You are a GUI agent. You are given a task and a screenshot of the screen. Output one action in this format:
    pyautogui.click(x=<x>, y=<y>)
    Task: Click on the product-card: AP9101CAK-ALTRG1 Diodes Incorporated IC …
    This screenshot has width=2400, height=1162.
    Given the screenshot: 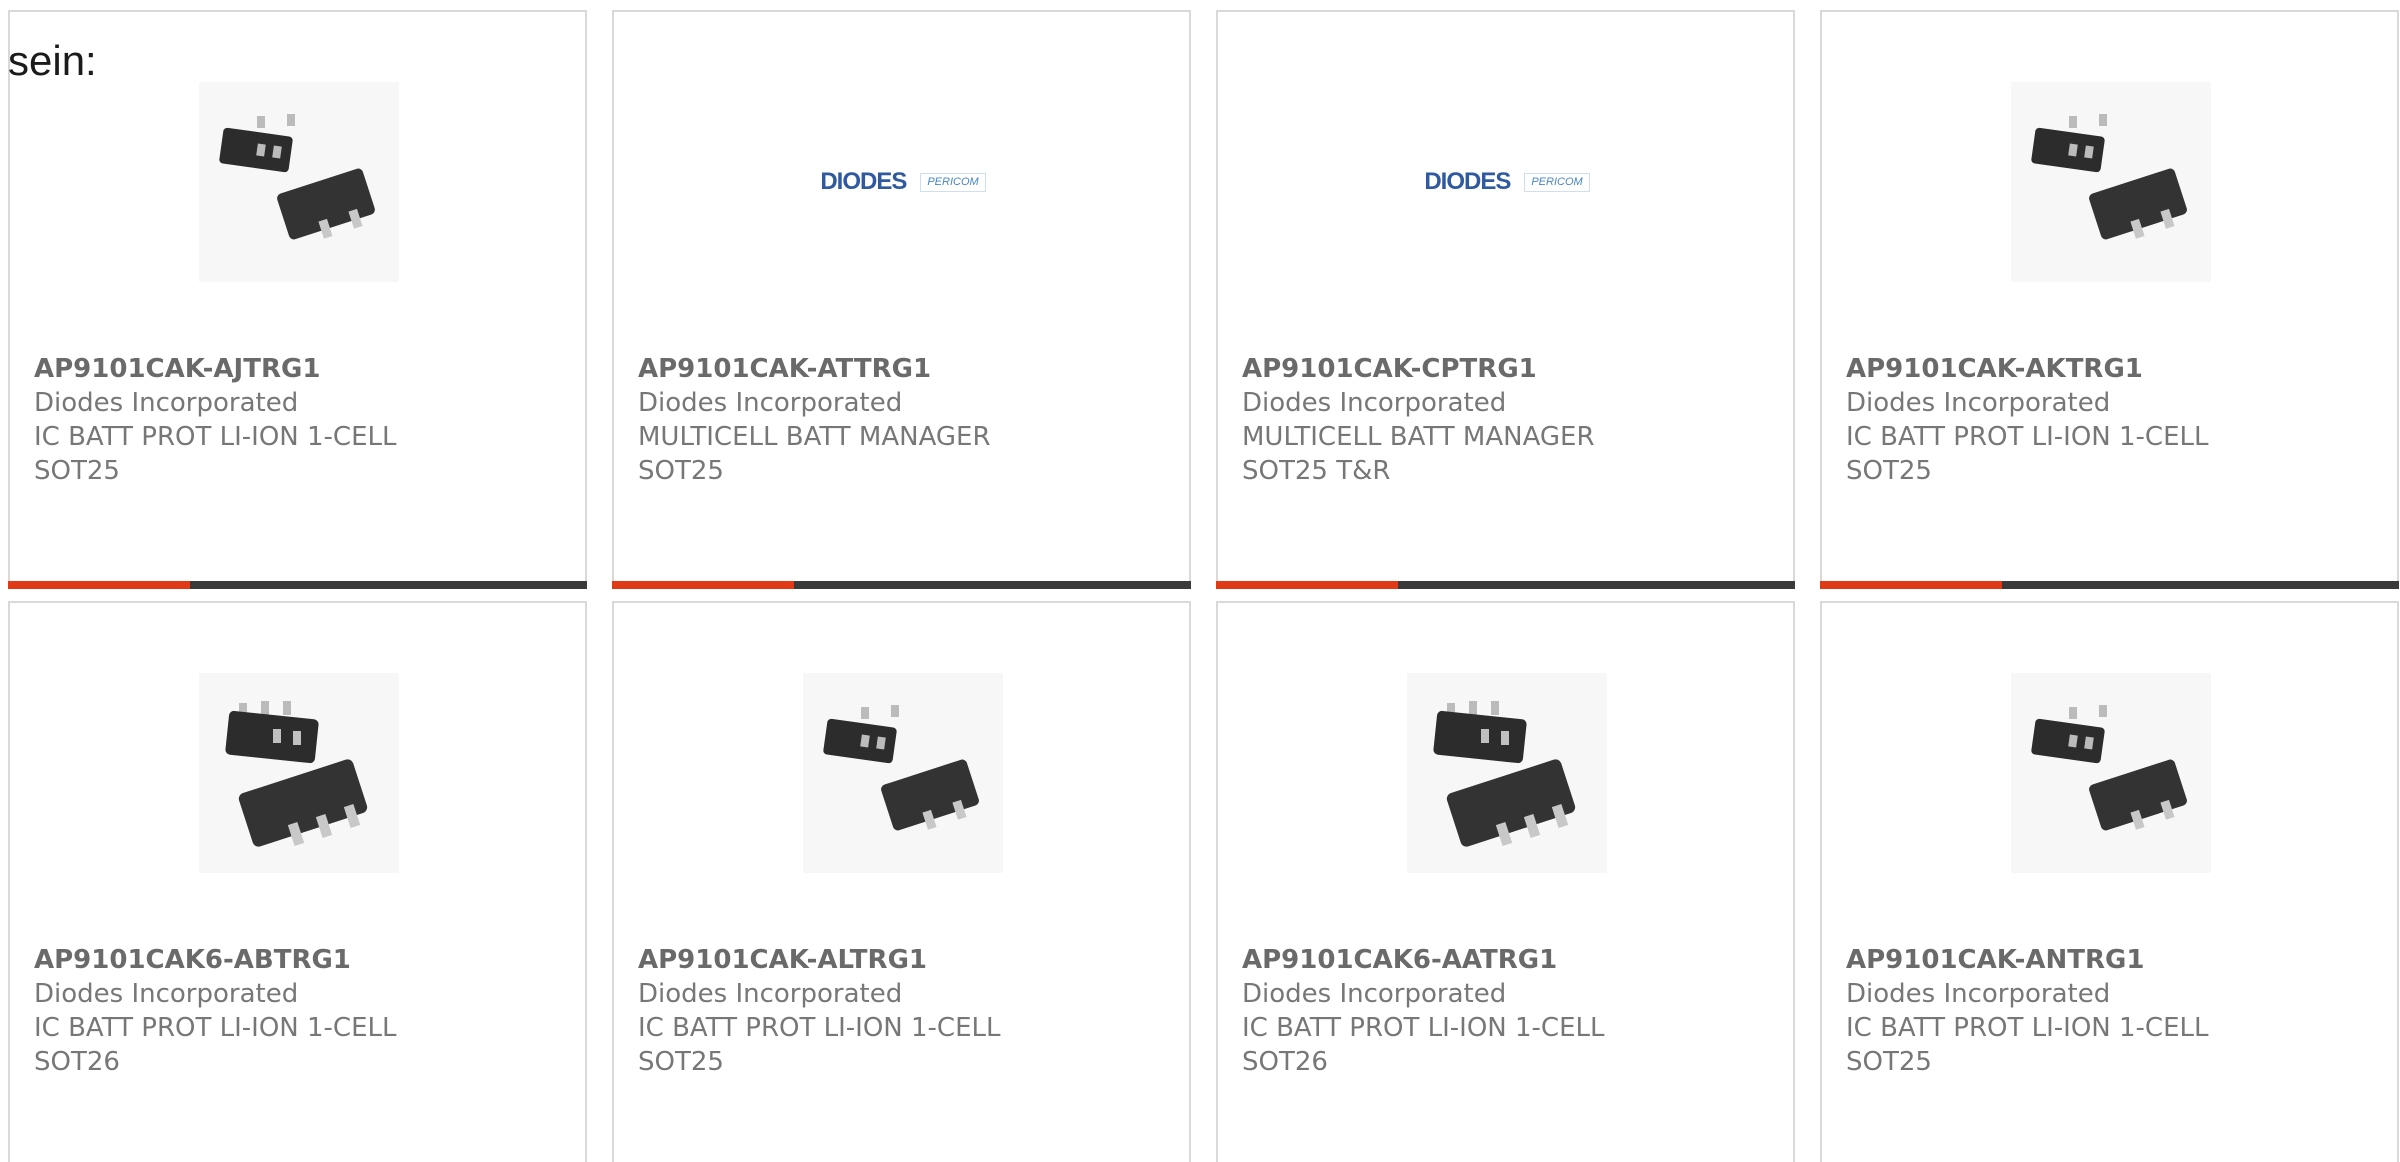 What is the action you would take?
    pyautogui.click(x=901, y=881)
    